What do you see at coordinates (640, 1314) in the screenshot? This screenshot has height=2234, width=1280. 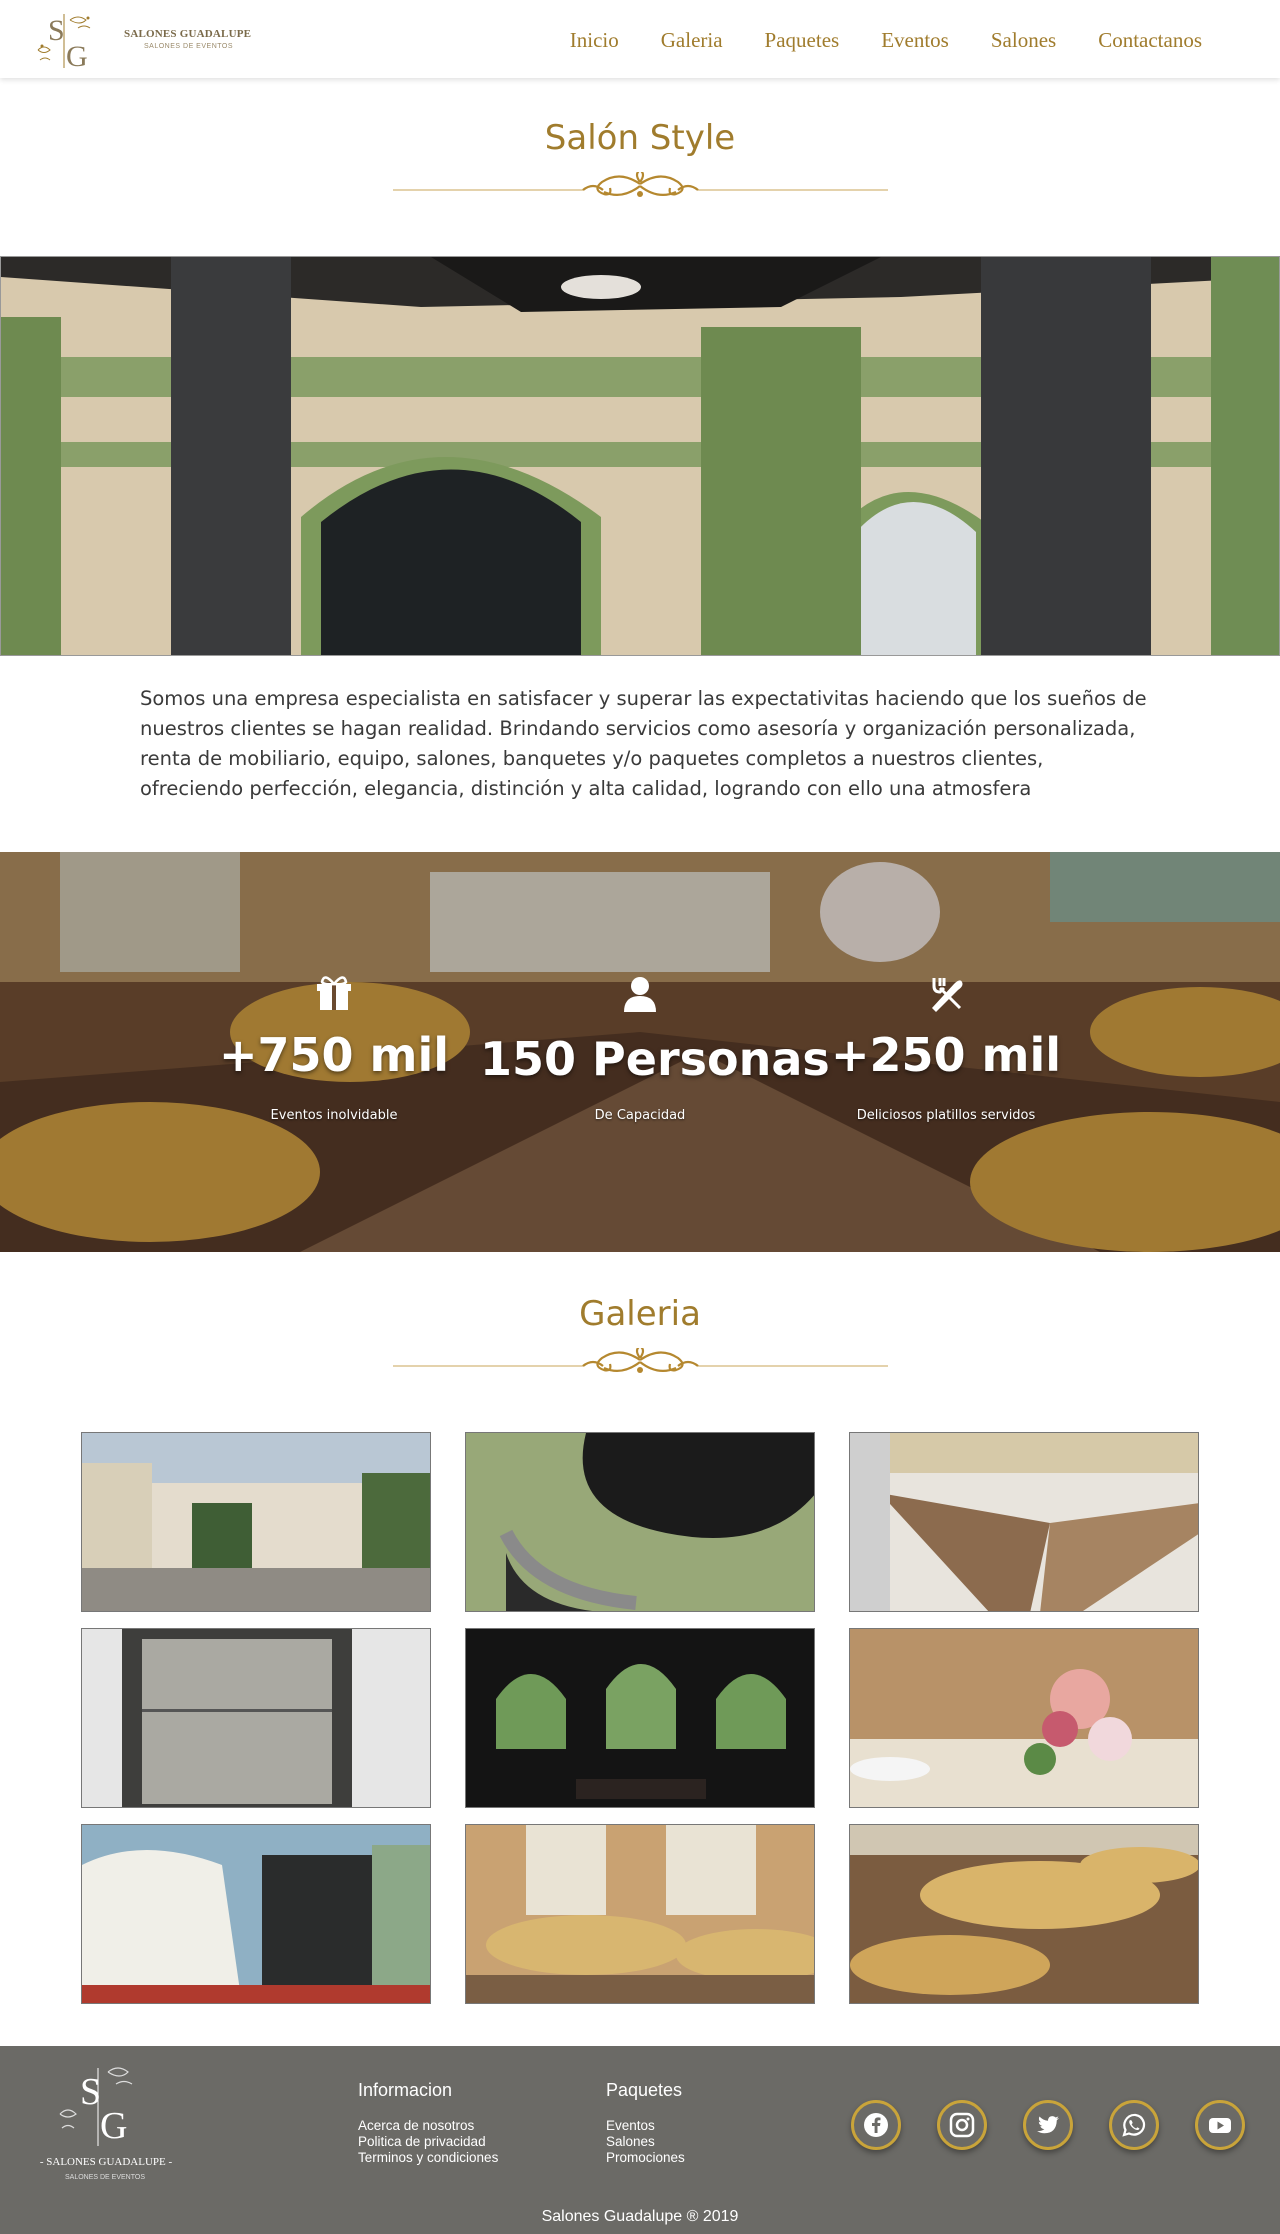 I see `gallery-title: Galeria` at bounding box center [640, 1314].